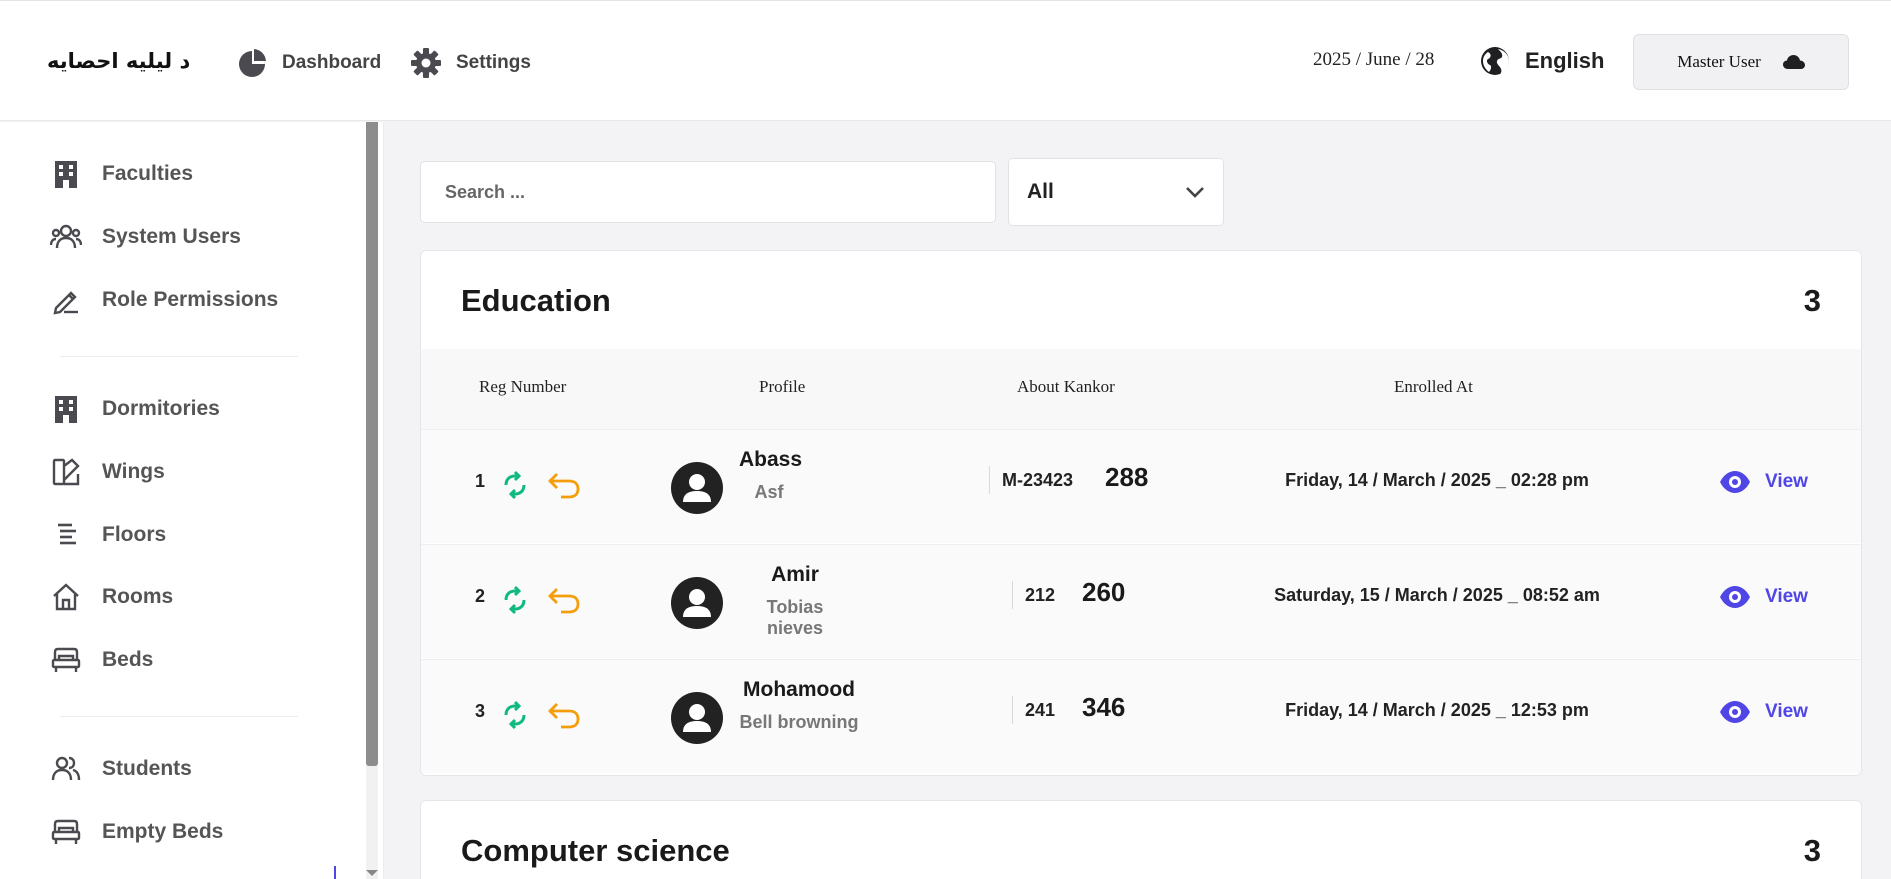 The width and height of the screenshot is (1891, 879). What do you see at coordinates (136, 832) in the screenshot?
I see `sidebar-item-empty-beds: Empty Beds` at bounding box center [136, 832].